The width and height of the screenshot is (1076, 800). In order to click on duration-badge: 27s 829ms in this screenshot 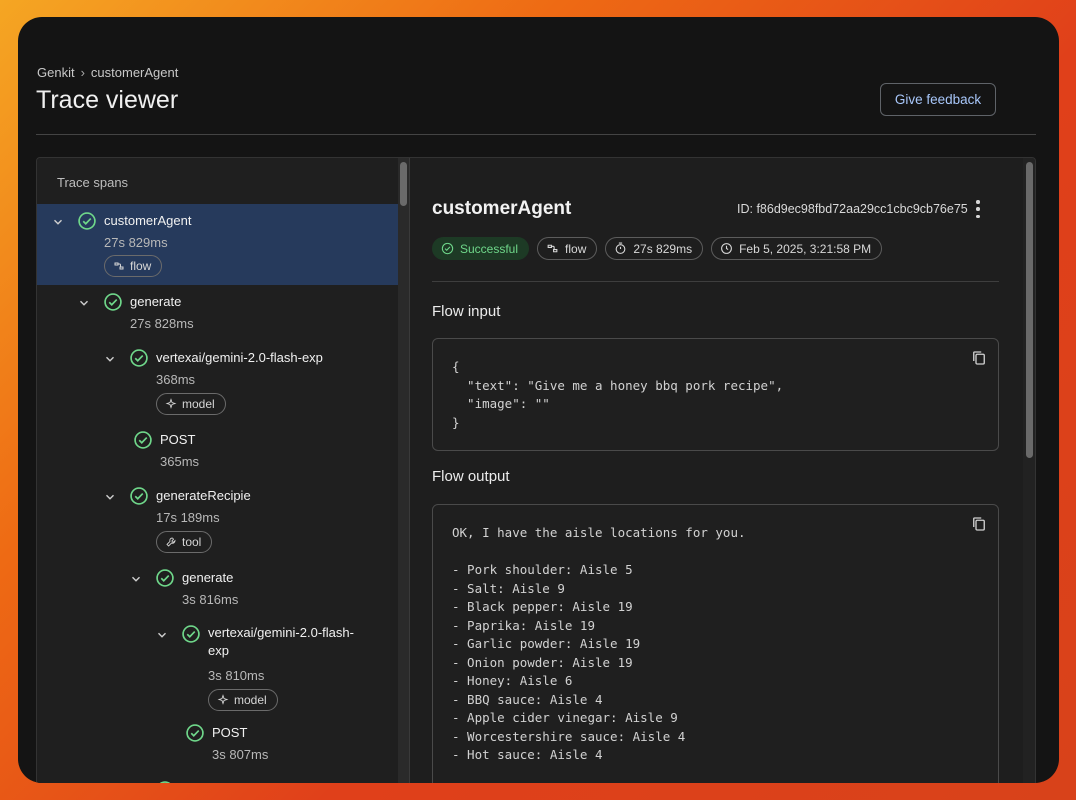, I will do `click(654, 248)`.